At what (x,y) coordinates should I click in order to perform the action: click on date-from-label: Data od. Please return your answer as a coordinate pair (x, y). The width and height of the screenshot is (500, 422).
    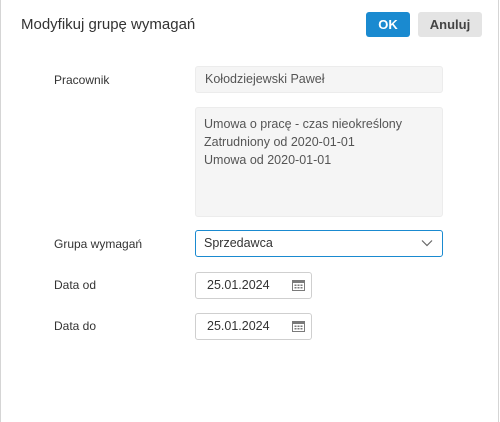
    Looking at the image, I should click on (75, 285).